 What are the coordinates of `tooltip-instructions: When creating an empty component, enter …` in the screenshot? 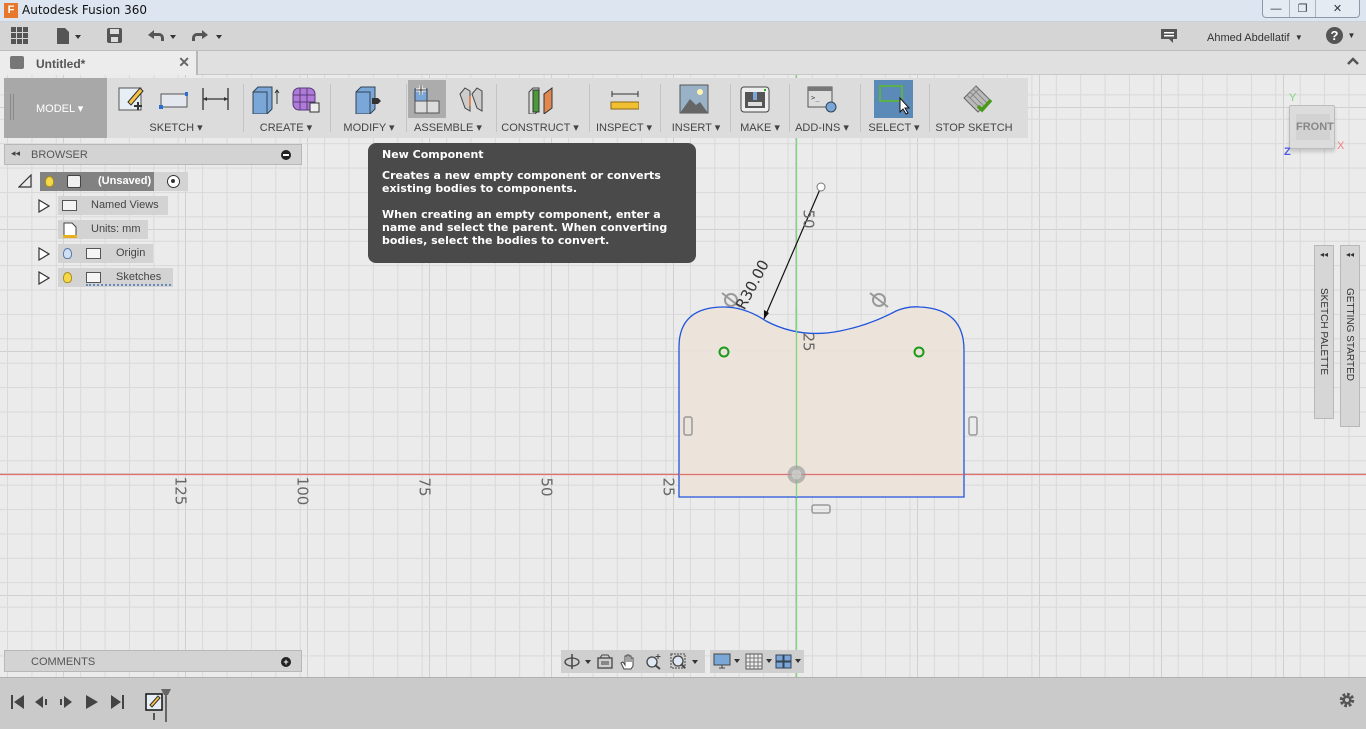 It's located at (525, 227).